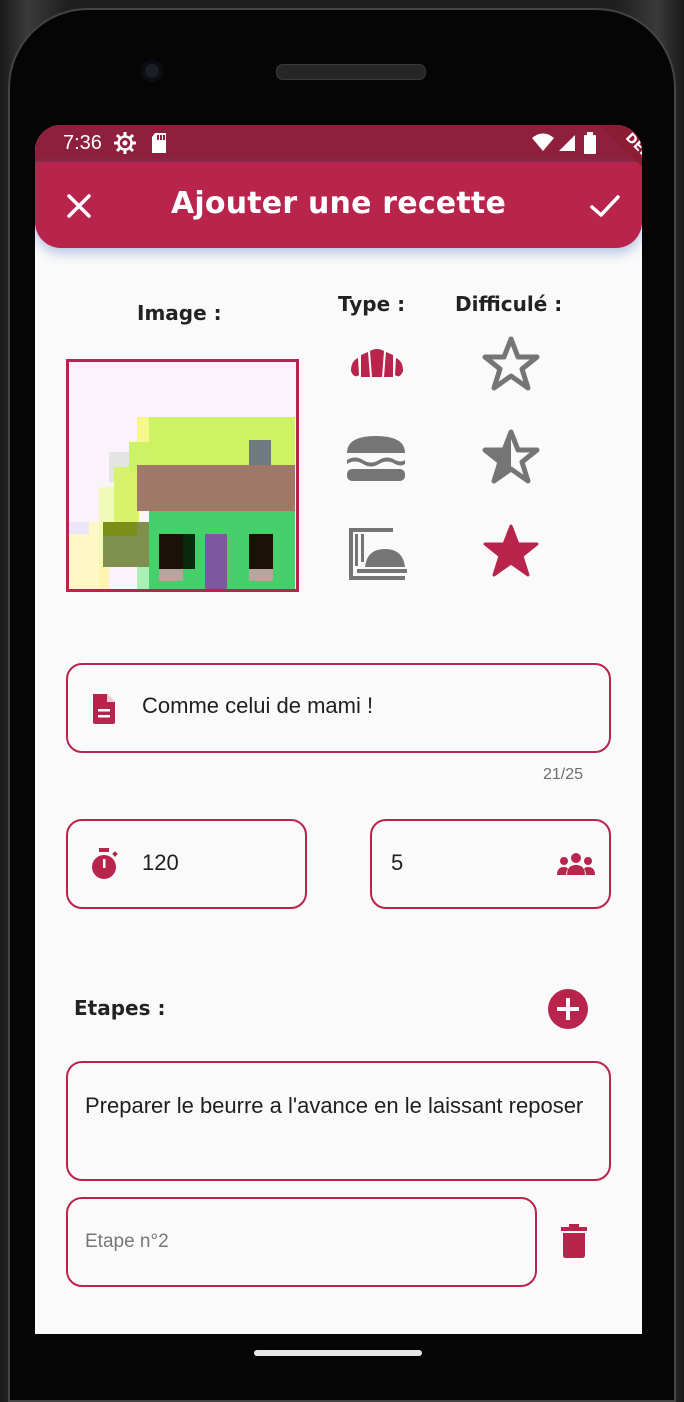 The height and width of the screenshot is (1402, 684). I want to click on step-field-2: Etape n°2, so click(301, 1242).